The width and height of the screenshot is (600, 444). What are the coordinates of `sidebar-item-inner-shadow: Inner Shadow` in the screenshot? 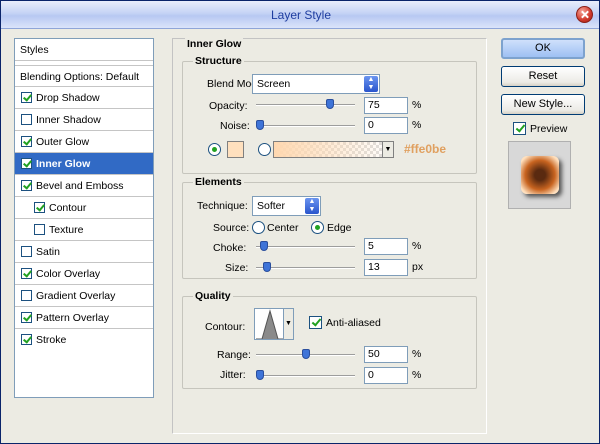 It's located at (84, 120).